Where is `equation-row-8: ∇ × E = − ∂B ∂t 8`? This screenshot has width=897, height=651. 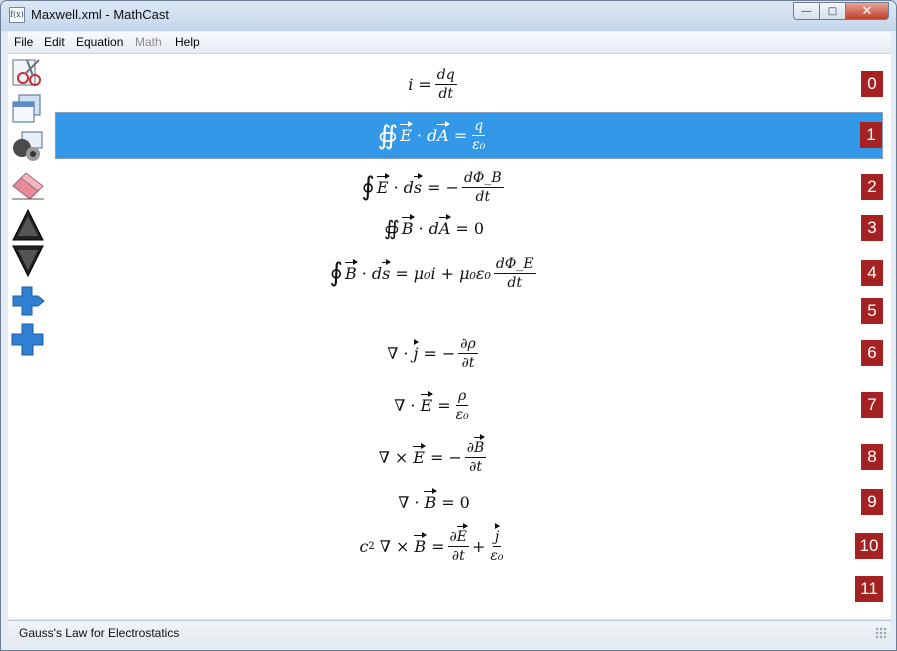 equation-row-8: ∇ × E = − ∂B ∂t 8 is located at coordinates (469, 456).